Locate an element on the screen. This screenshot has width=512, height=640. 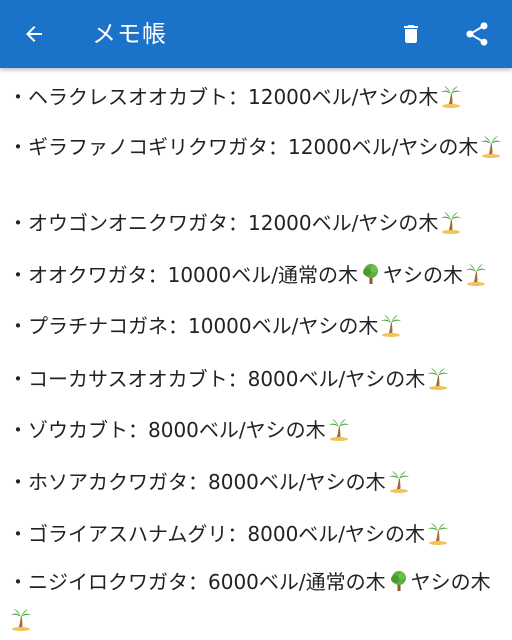
app-bar: メモ帳 is located at coordinates (256, 34).